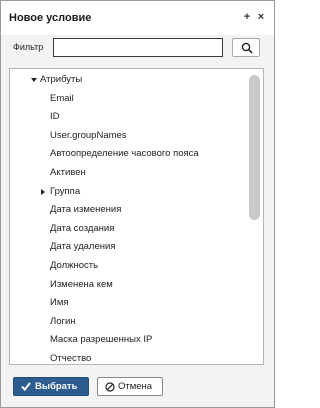  Describe the element at coordinates (125, 229) in the screenshot. I see `tree-item: Дата создания` at that location.